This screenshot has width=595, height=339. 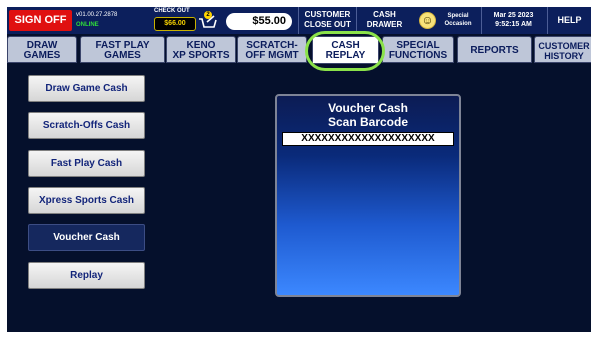 I want to click on sign-off-button: SIGN OFF, so click(x=40, y=20).